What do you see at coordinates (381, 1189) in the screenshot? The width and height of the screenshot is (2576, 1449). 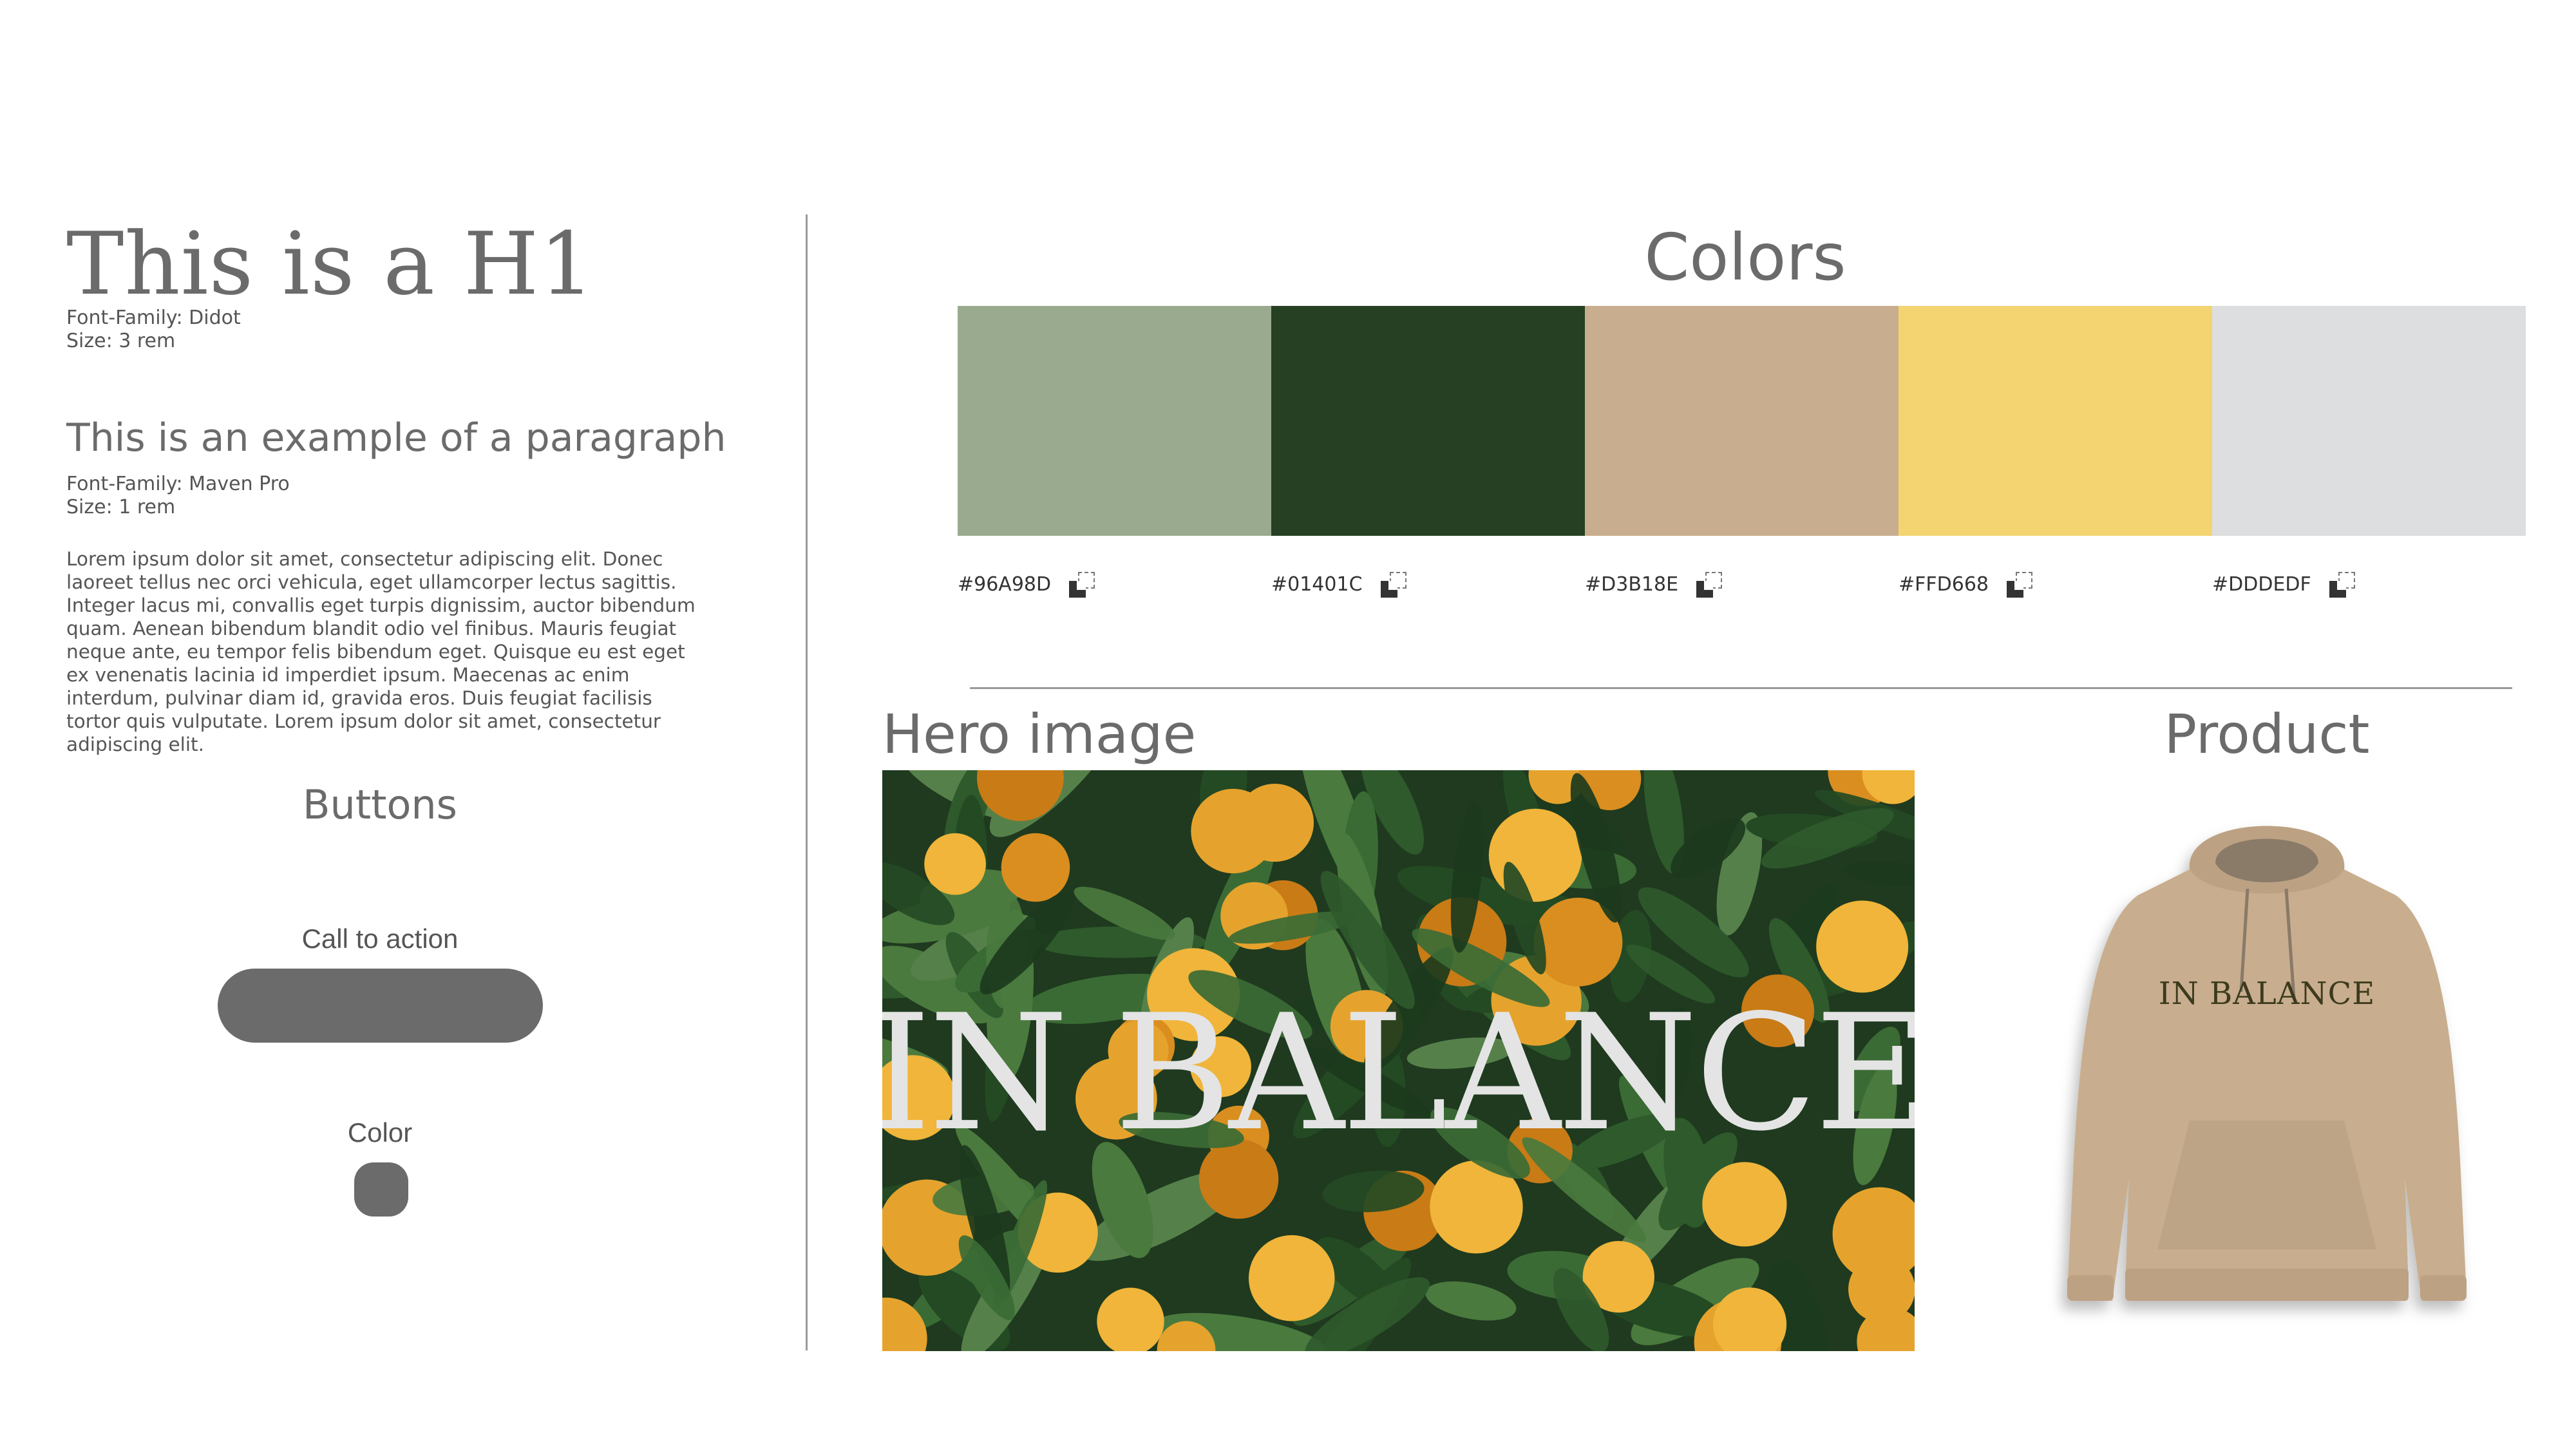 I see `button-color-swatch` at bounding box center [381, 1189].